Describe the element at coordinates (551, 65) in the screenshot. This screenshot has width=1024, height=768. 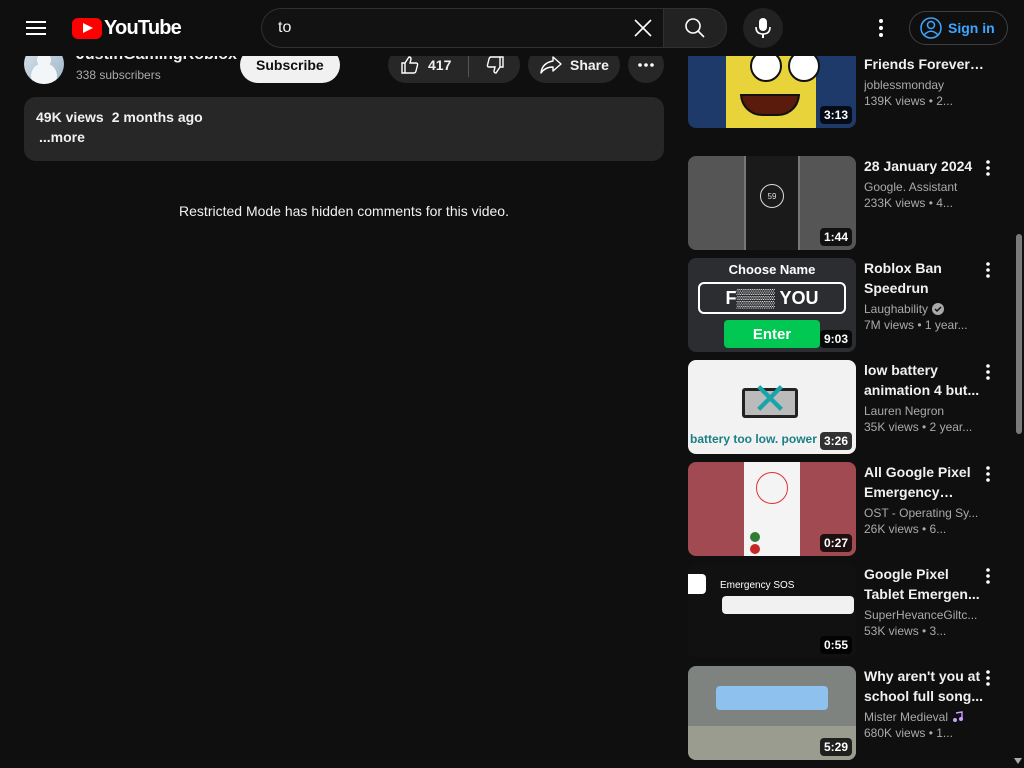
I see `share-icon` at that location.